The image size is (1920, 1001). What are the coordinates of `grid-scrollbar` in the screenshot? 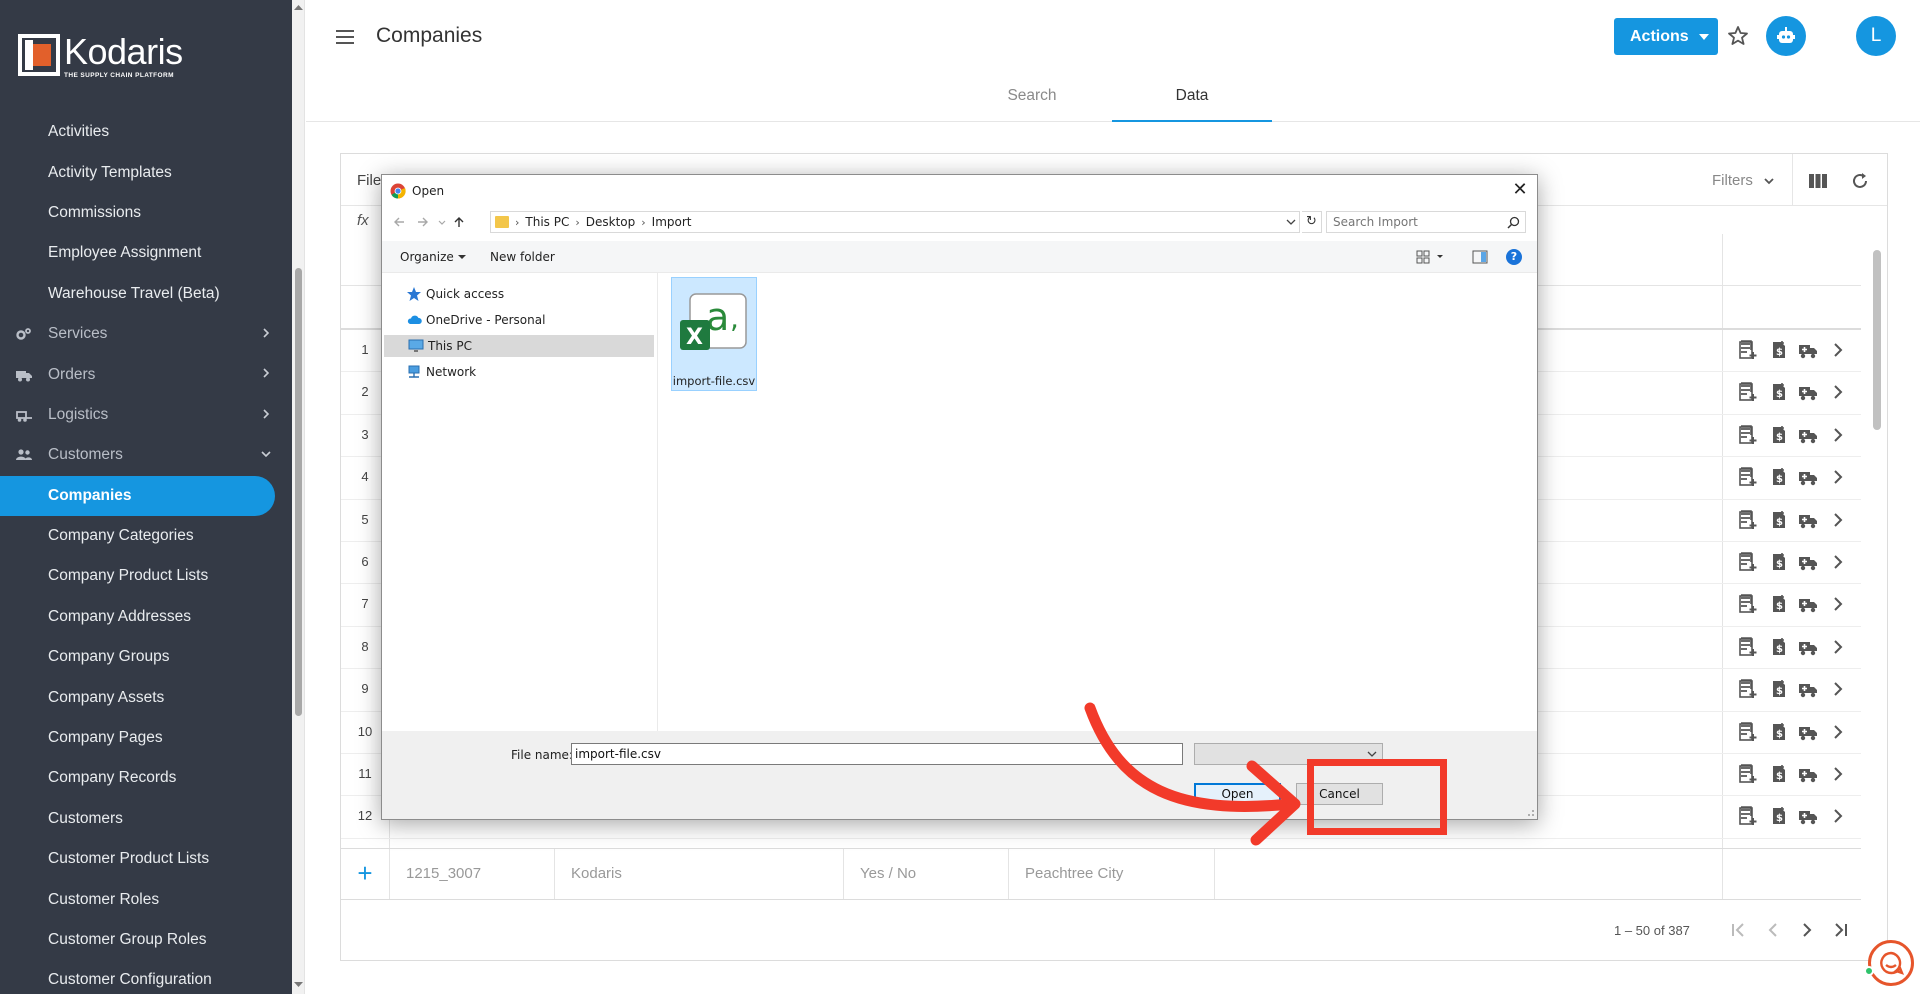 It's located at (1877, 567).